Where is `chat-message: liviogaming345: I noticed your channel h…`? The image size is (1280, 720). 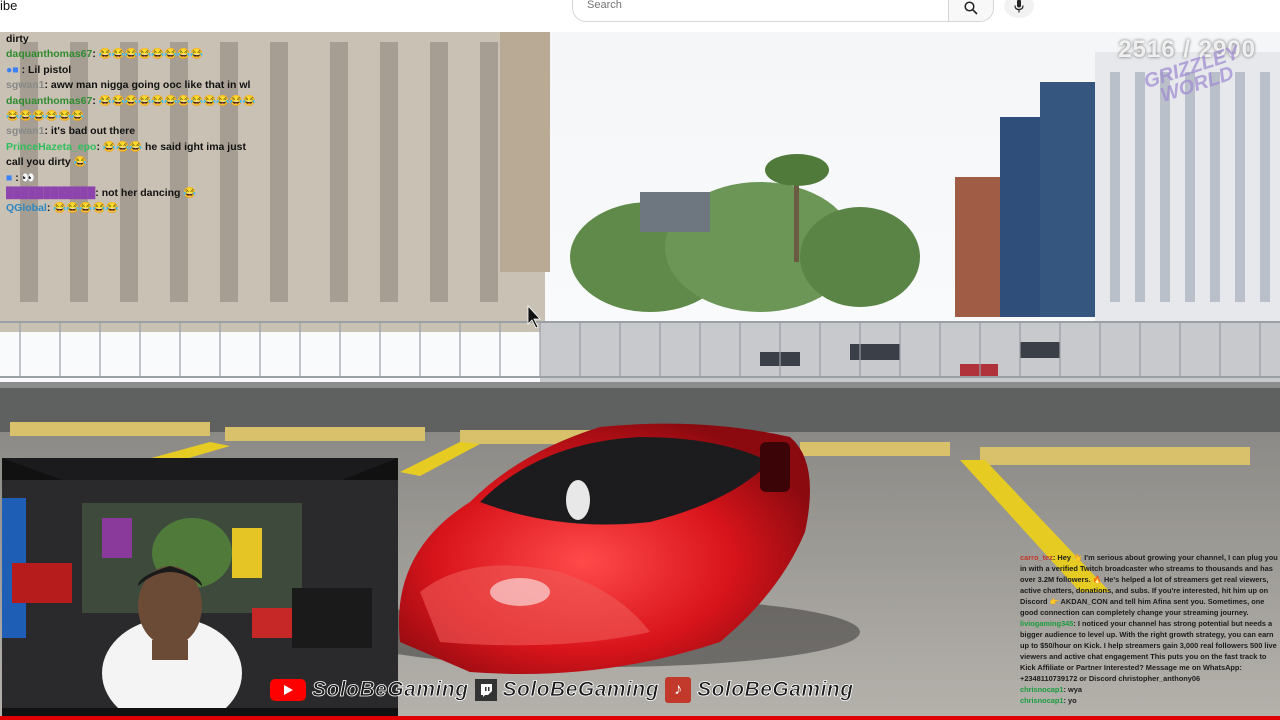 chat-message: liviogaming345: I noticed your channel h… is located at coordinates (1148, 651).